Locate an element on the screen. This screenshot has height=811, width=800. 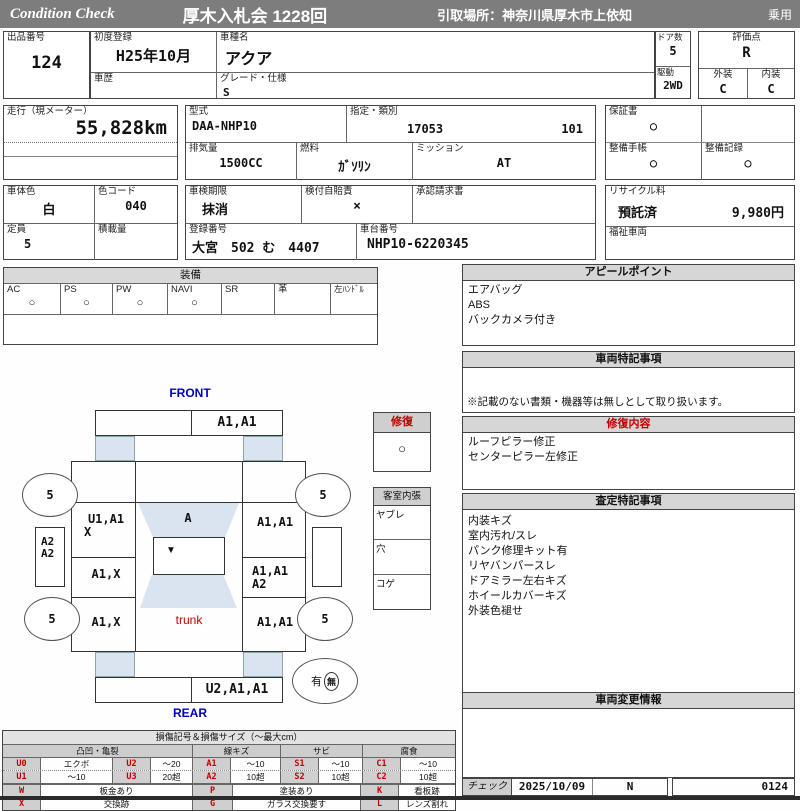
rear-pillar-left is located at coordinates (115, 664).